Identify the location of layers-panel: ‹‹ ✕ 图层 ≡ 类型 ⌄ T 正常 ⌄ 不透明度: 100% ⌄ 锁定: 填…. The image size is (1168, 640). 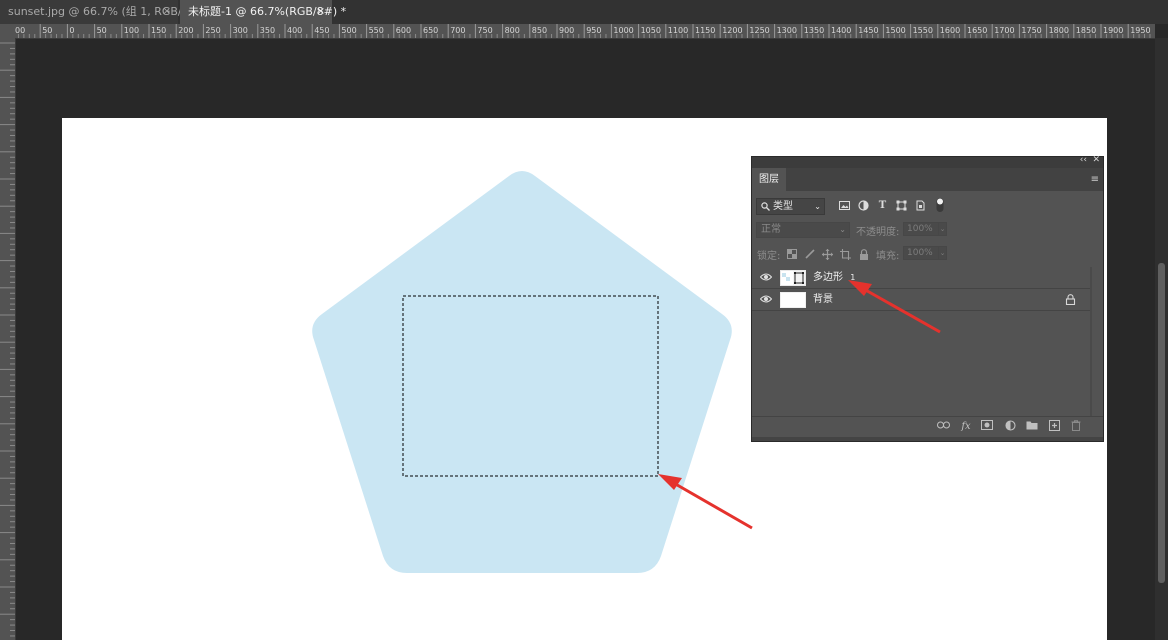
(927, 298).